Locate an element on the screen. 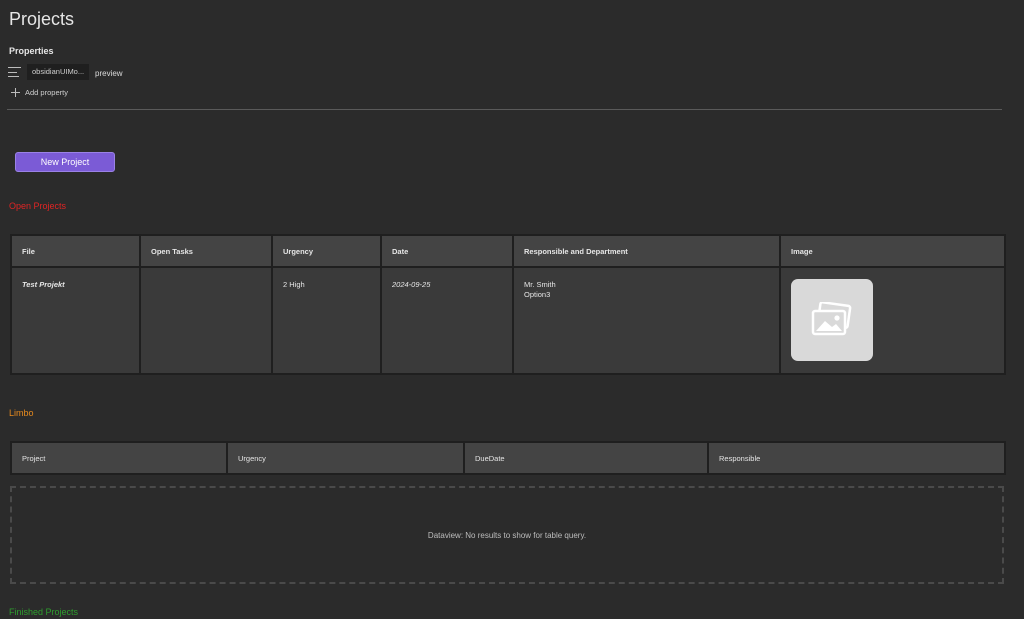 Image resolution: width=1024 pixels, height=619 pixels. column-header-date: Date is located at coordinates (447, 251).